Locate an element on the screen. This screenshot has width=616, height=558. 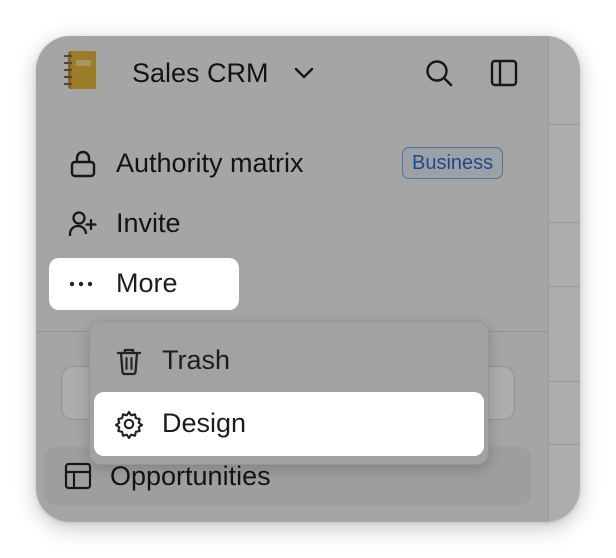
menu-item-design: Design is located at coordinates (289, 424).